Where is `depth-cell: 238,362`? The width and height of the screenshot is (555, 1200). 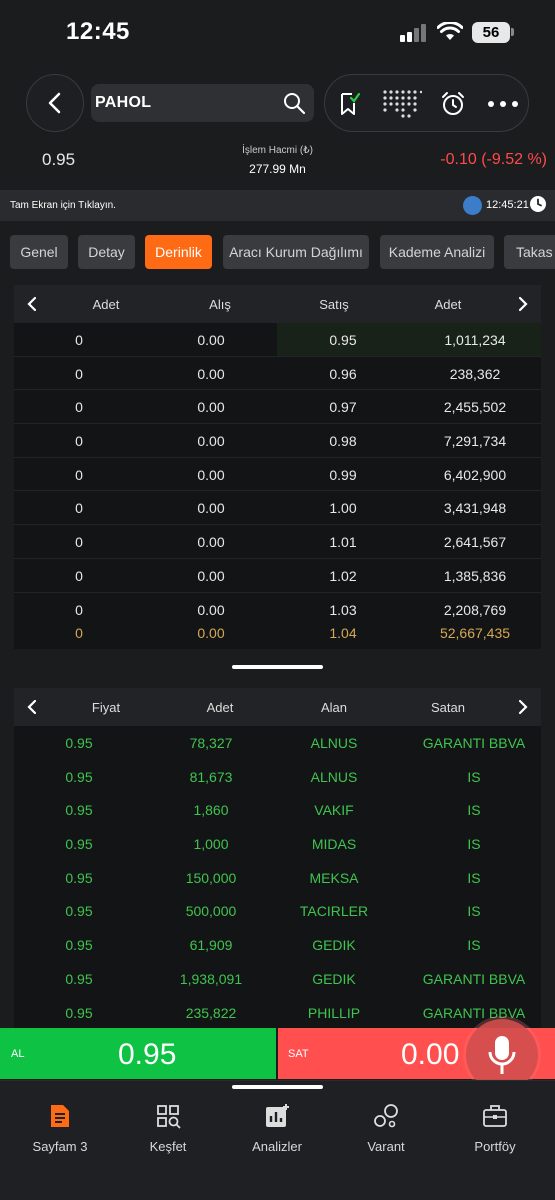
depth-cell: 238,362 is located at coordinates (475, 373).